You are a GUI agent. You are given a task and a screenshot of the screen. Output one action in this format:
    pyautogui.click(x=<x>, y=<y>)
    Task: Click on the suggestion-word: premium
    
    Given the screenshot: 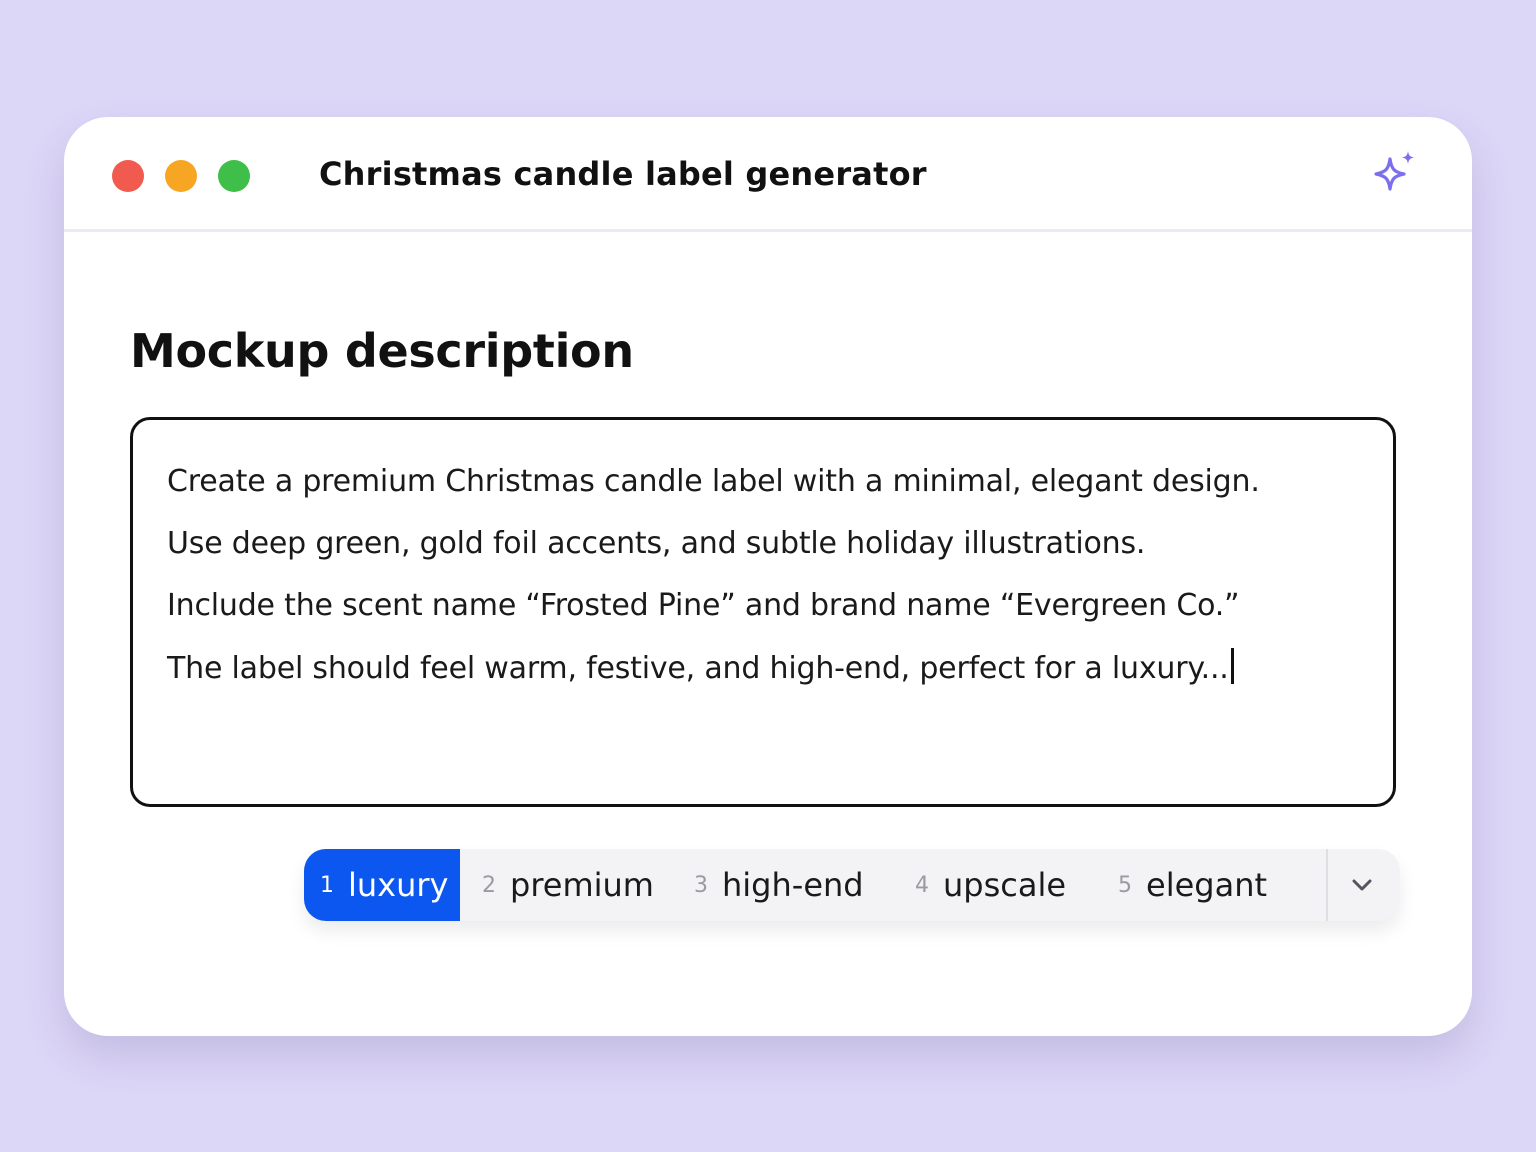 What is the action you would take?
    pyautogui.click(x=582, y=885)
    